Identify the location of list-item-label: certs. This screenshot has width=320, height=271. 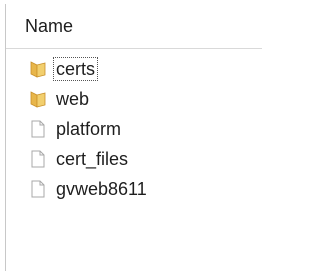
(76, 69).